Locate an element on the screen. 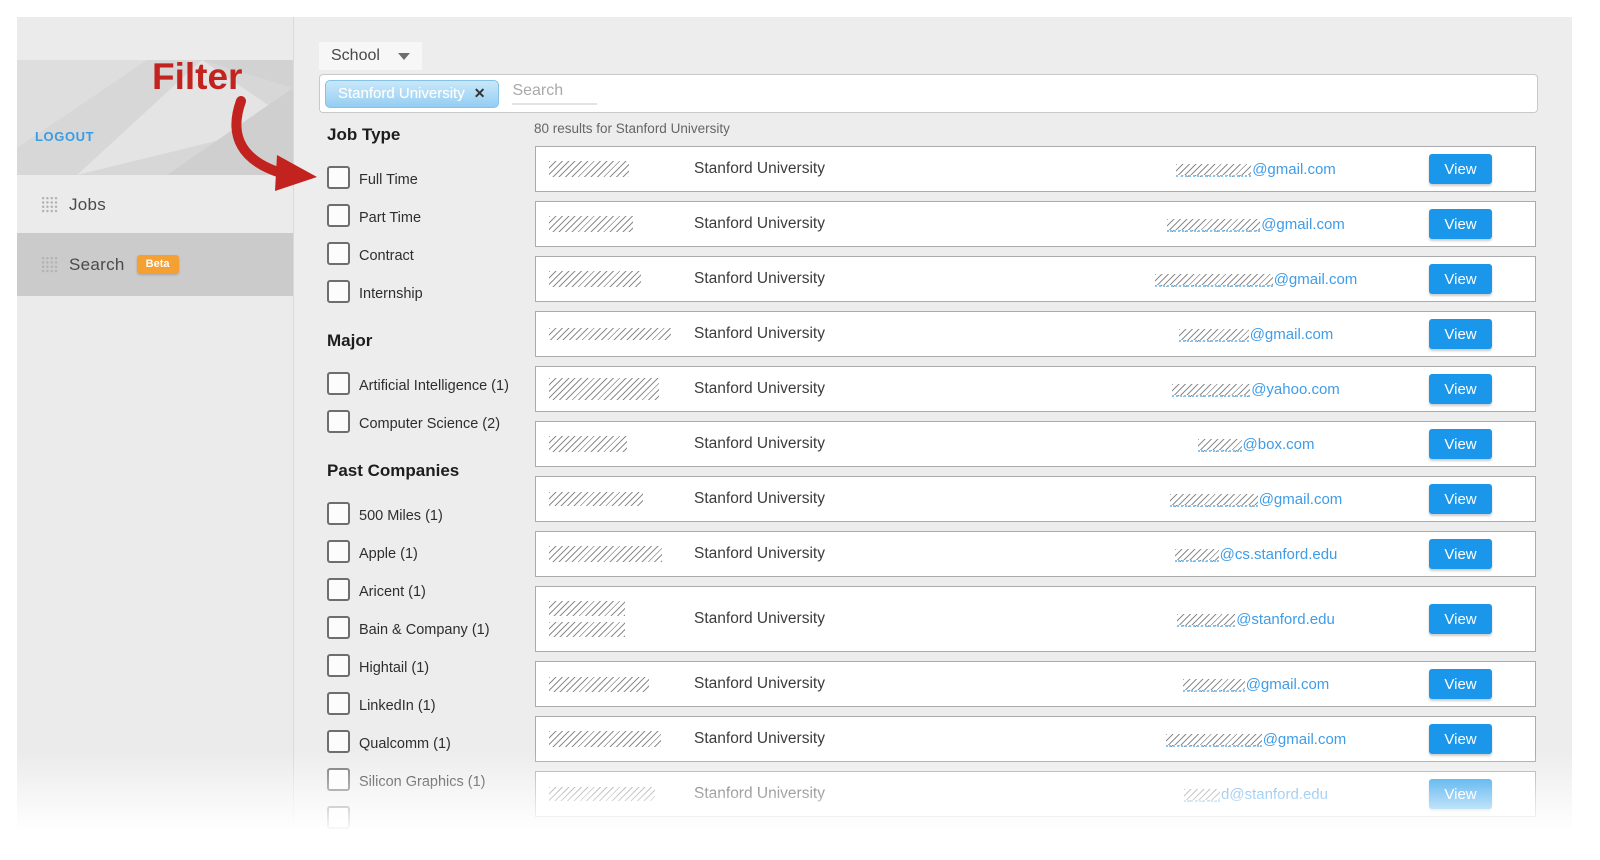  filter-option: LinkedIn (1) is located at coordinates (434, 699).